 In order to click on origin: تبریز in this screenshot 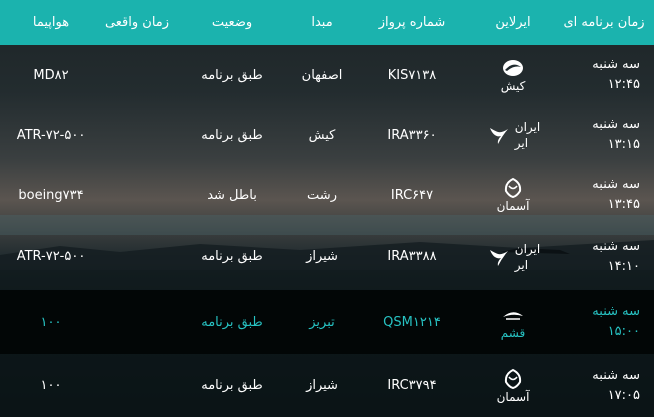, I will do `click(322, 322)`.